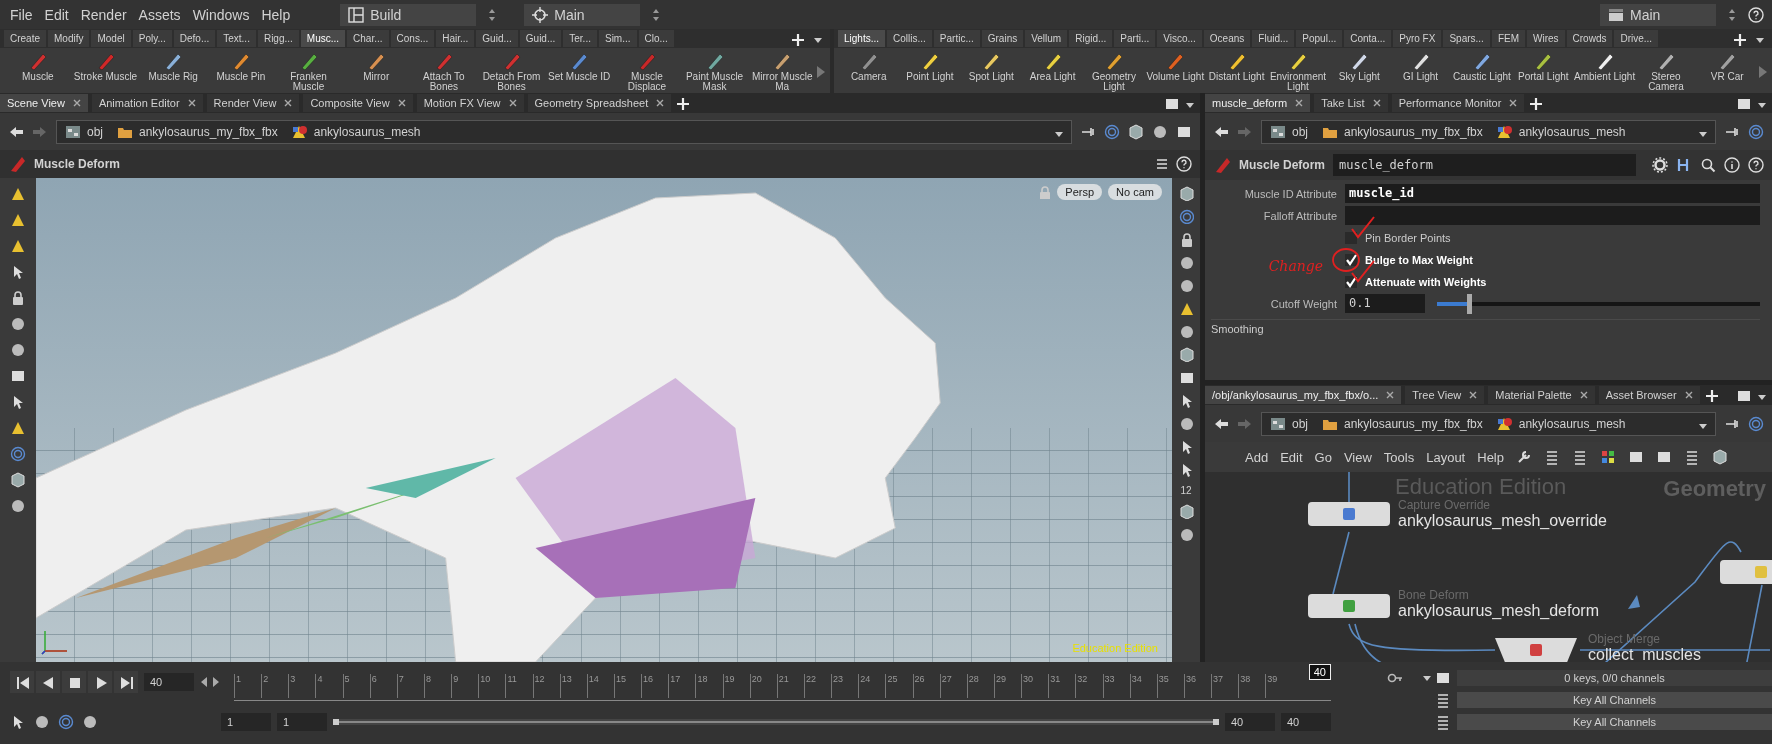  What do you see at coordinates (241, 66) in the screenshot?
I see `shelf-tool: Muscle Pin` at bounding box center [241, 66].